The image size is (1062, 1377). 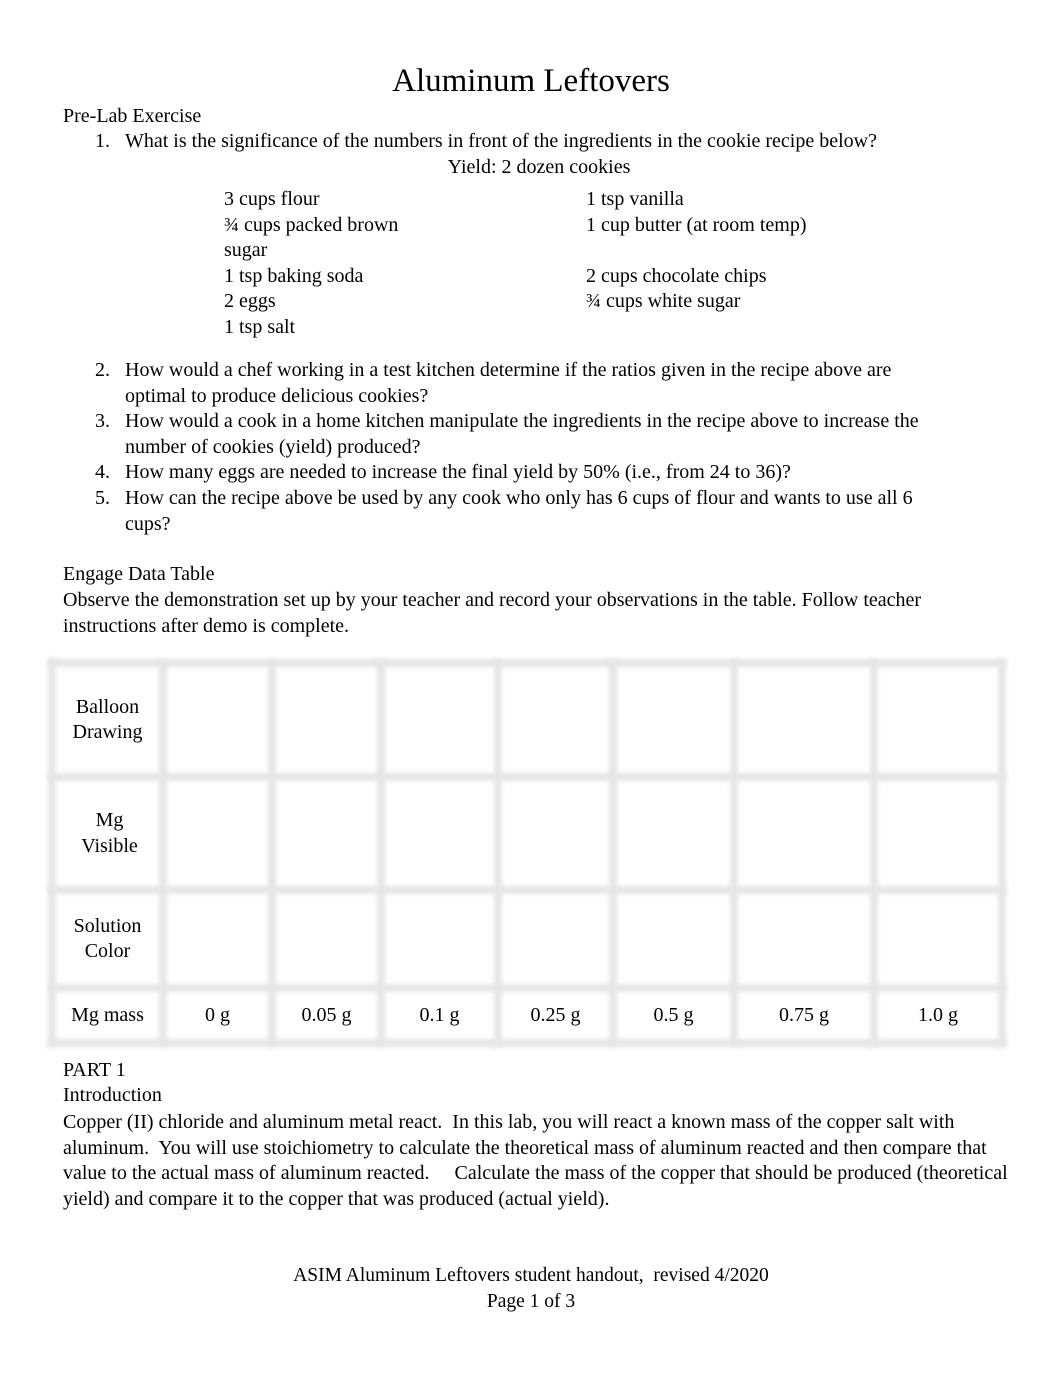 What do you see at coordinates (804, 939) in the screenshot?
I see `table-cell-solution-color-0.75g` at bounding box center [804, 939].